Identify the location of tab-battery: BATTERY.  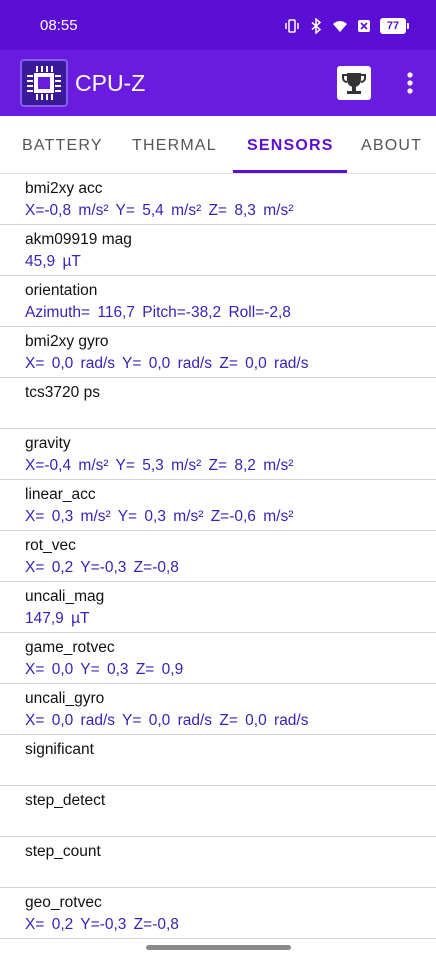
(62, 144).